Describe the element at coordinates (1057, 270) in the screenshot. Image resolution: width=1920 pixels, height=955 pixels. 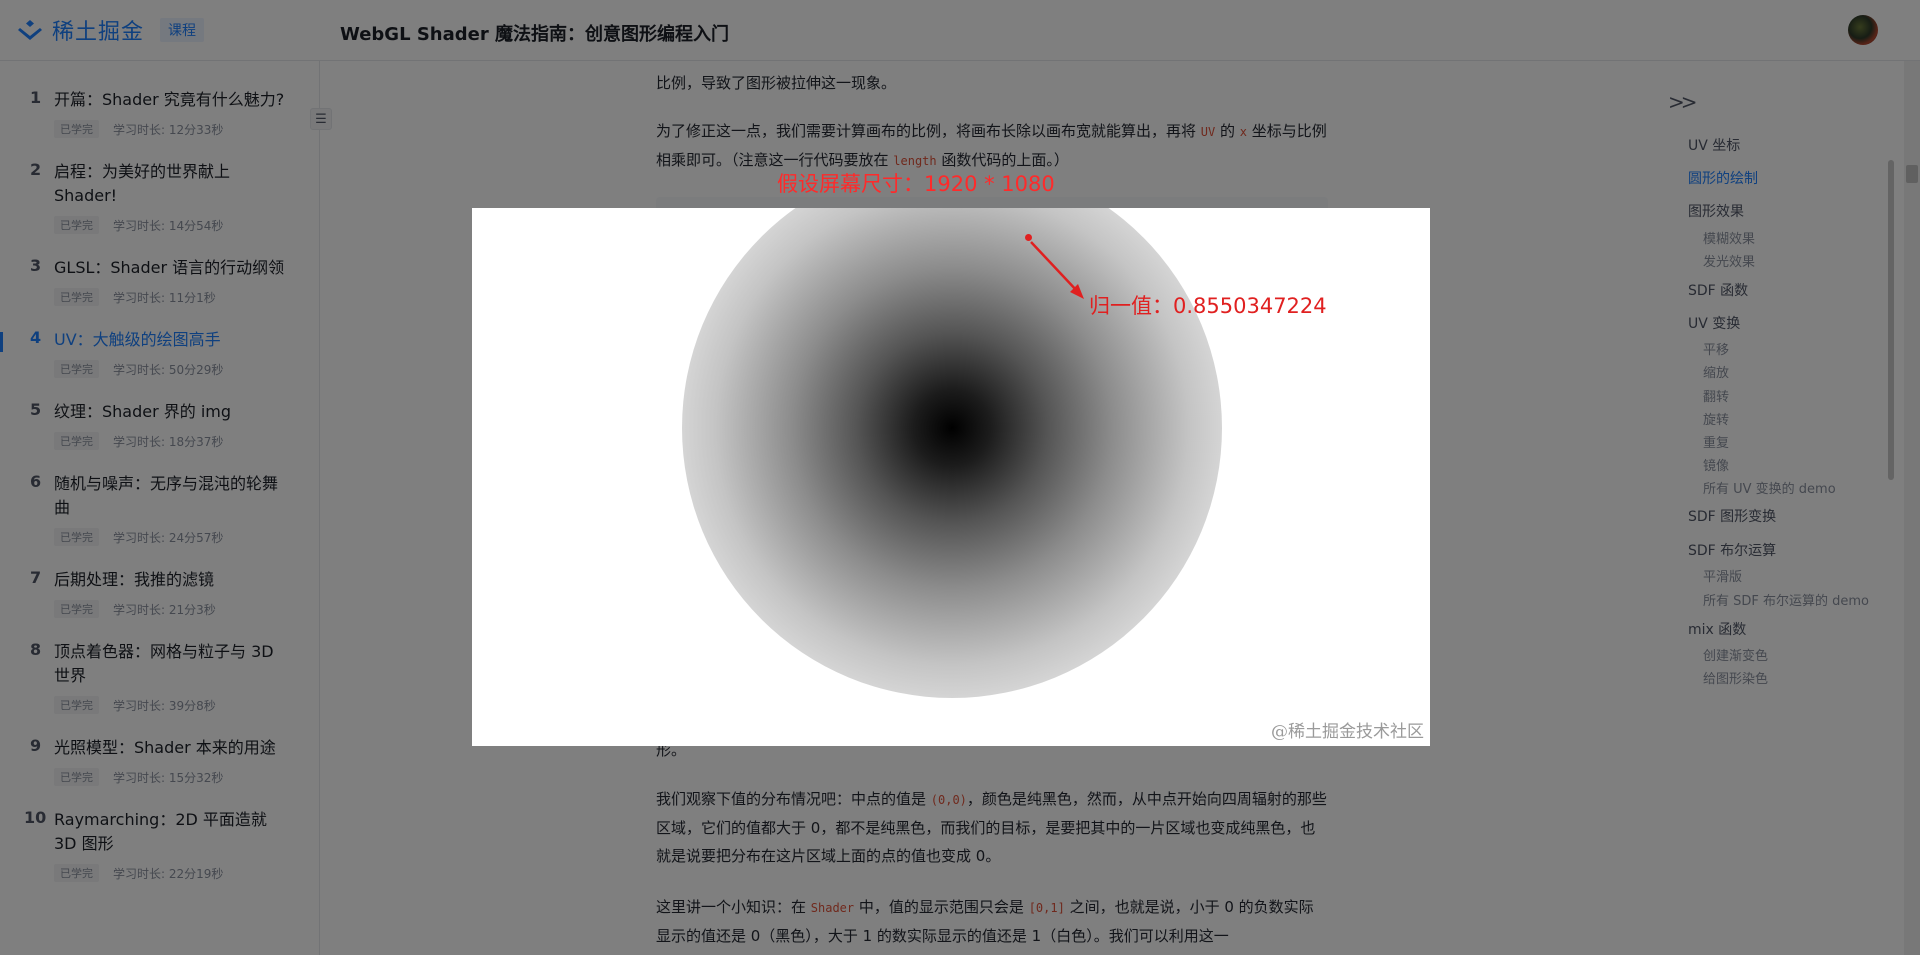
I see `annotation-arrow-icon` at that location.